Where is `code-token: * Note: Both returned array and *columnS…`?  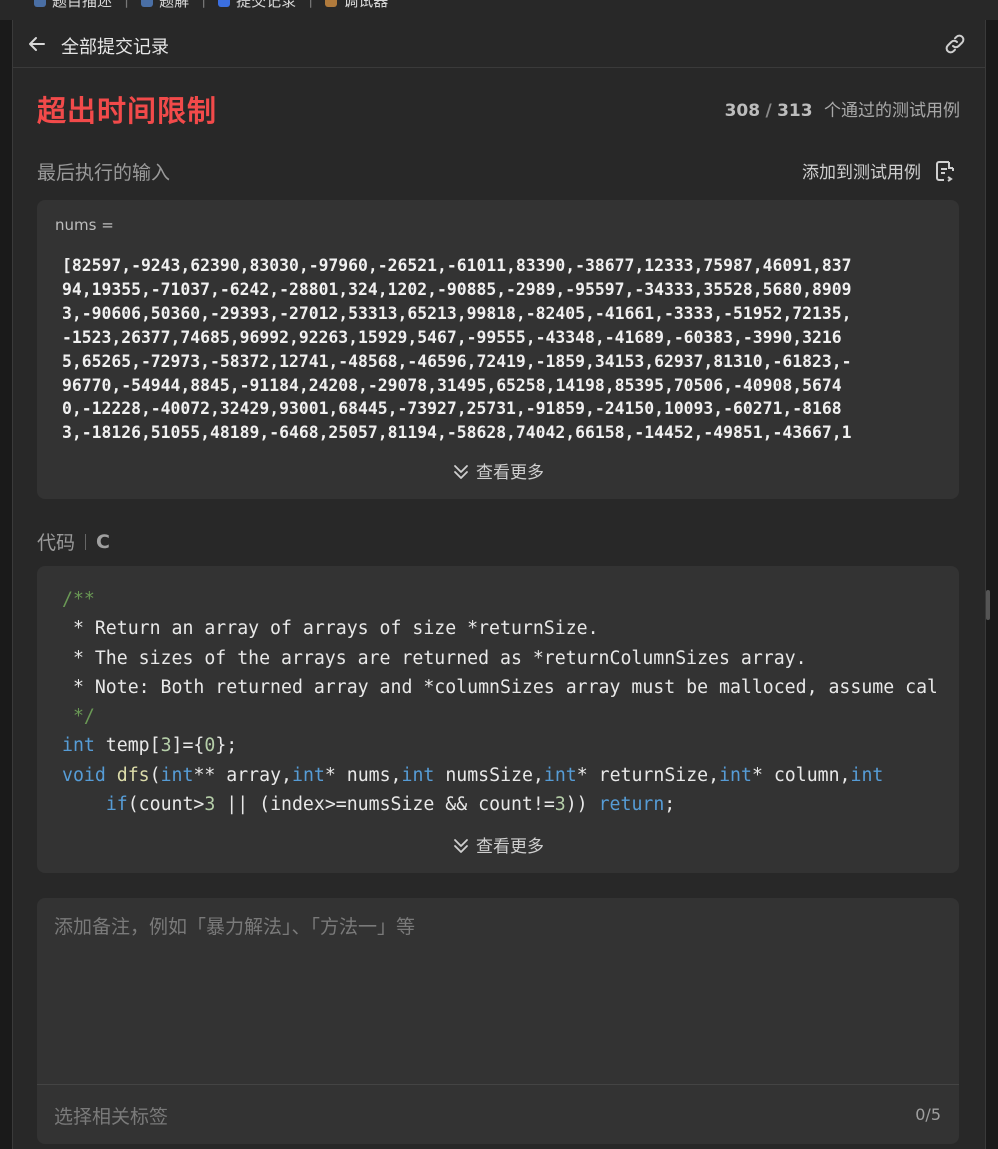 code-token: * Note: Both returned array and *columnS… is located at coordinates (504, 687).